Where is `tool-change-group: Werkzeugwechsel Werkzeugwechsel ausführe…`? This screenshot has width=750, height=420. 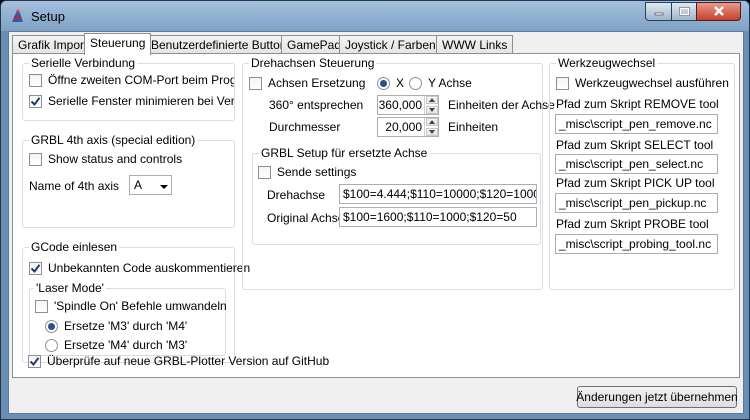 tool-change-group: Werkzeugwechsel Werkzeugwechsel ausführe… is located at coordinates (642, 173).